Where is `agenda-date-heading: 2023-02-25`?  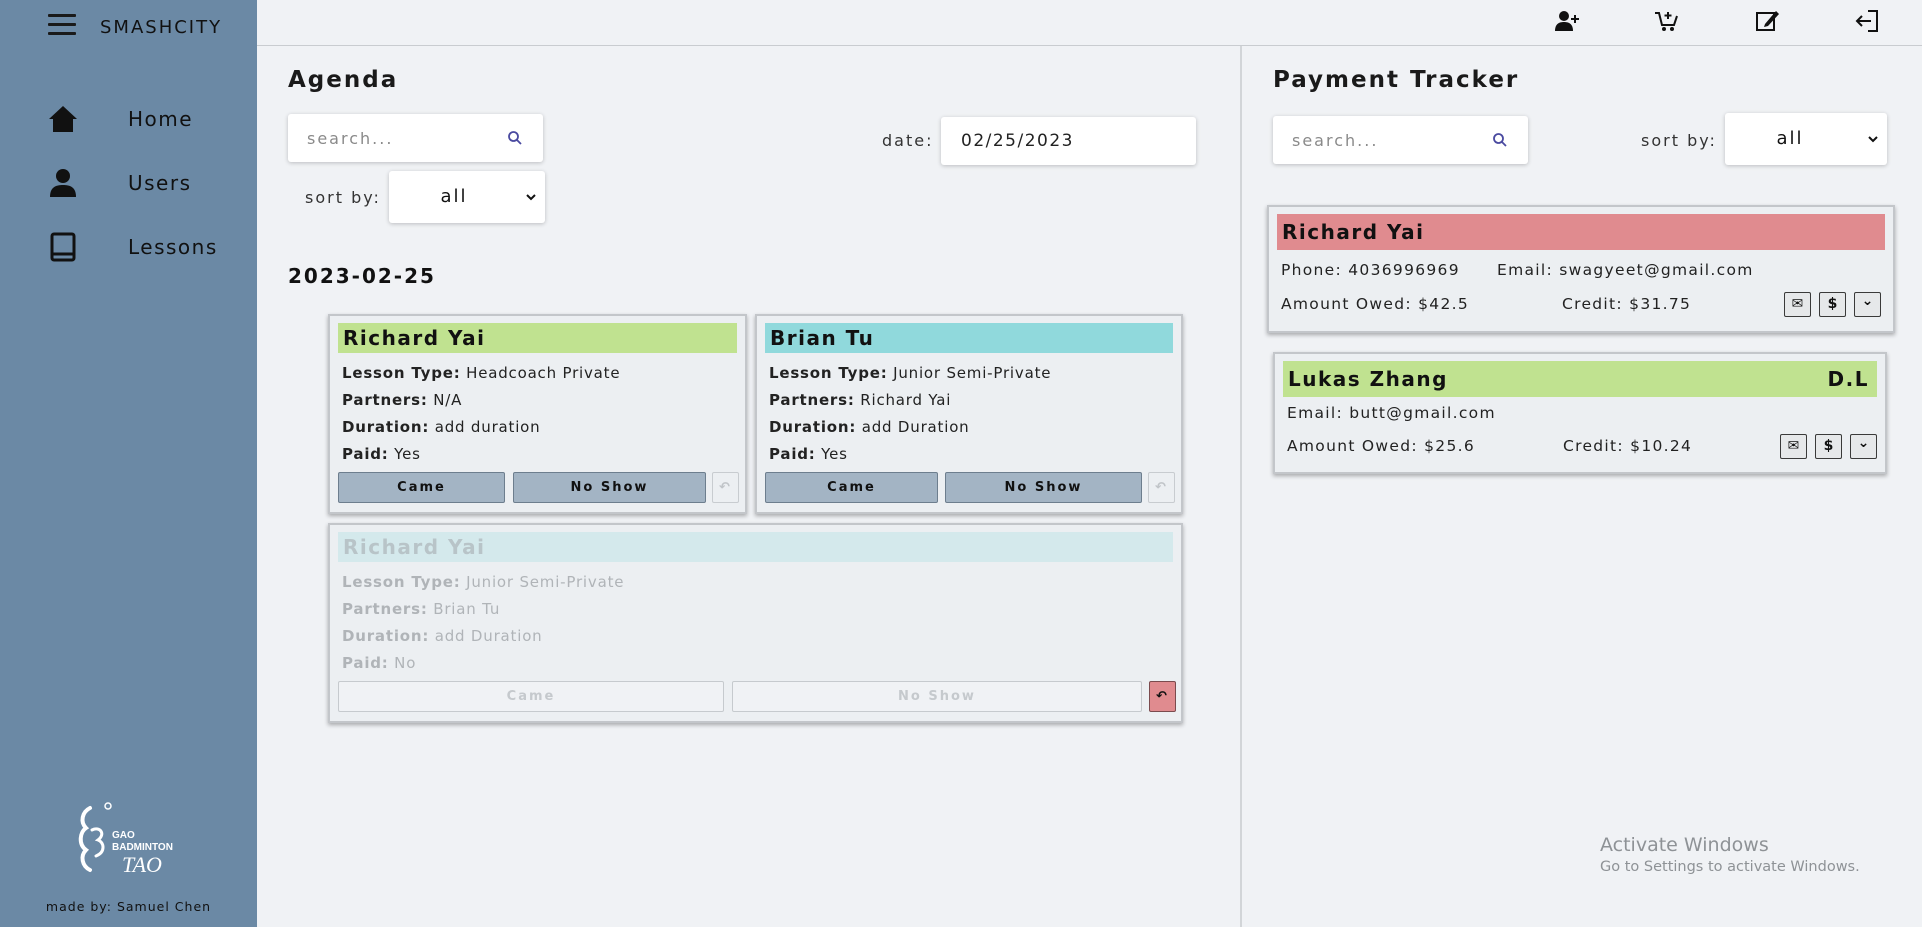
agenda-date-heading: 2023-02-25 is located at coordinates (362, 276).